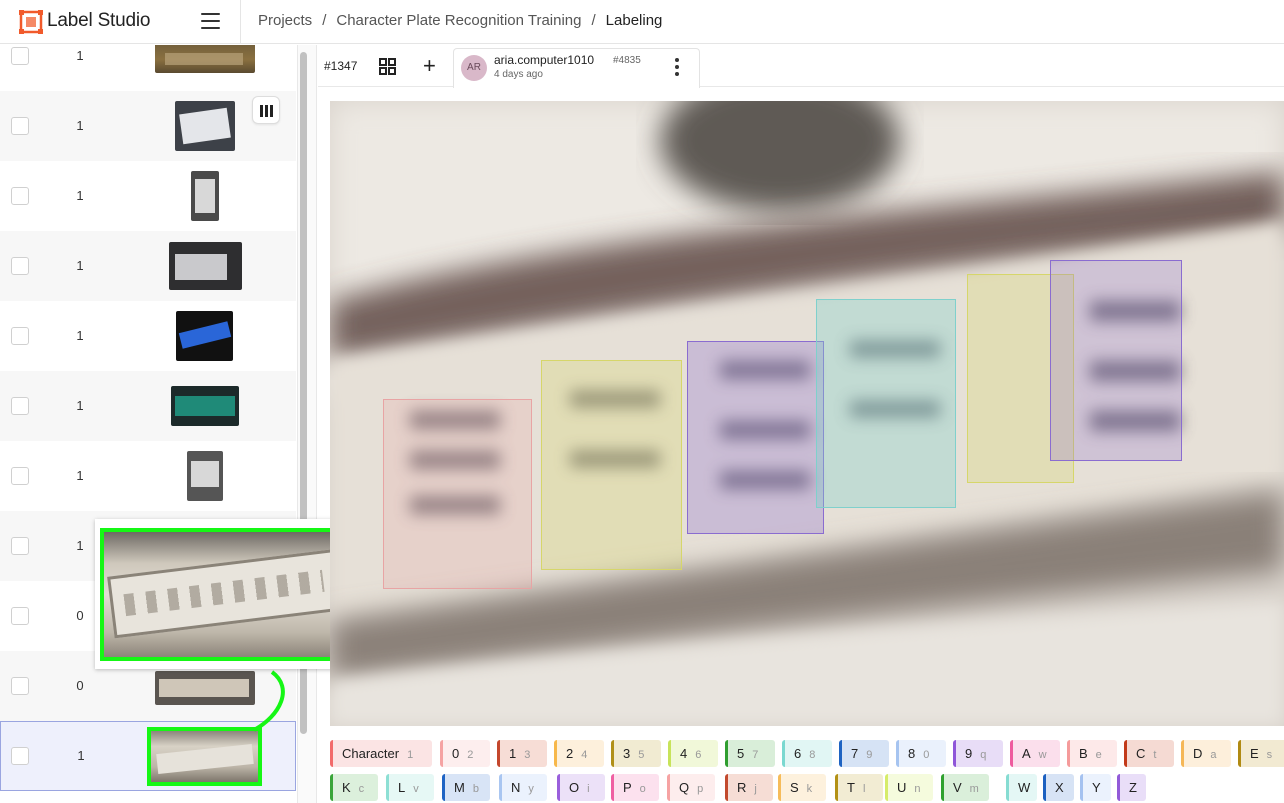 The image size is (1284, 803). I want to click on label-hotkey: l, so click(864, 789).